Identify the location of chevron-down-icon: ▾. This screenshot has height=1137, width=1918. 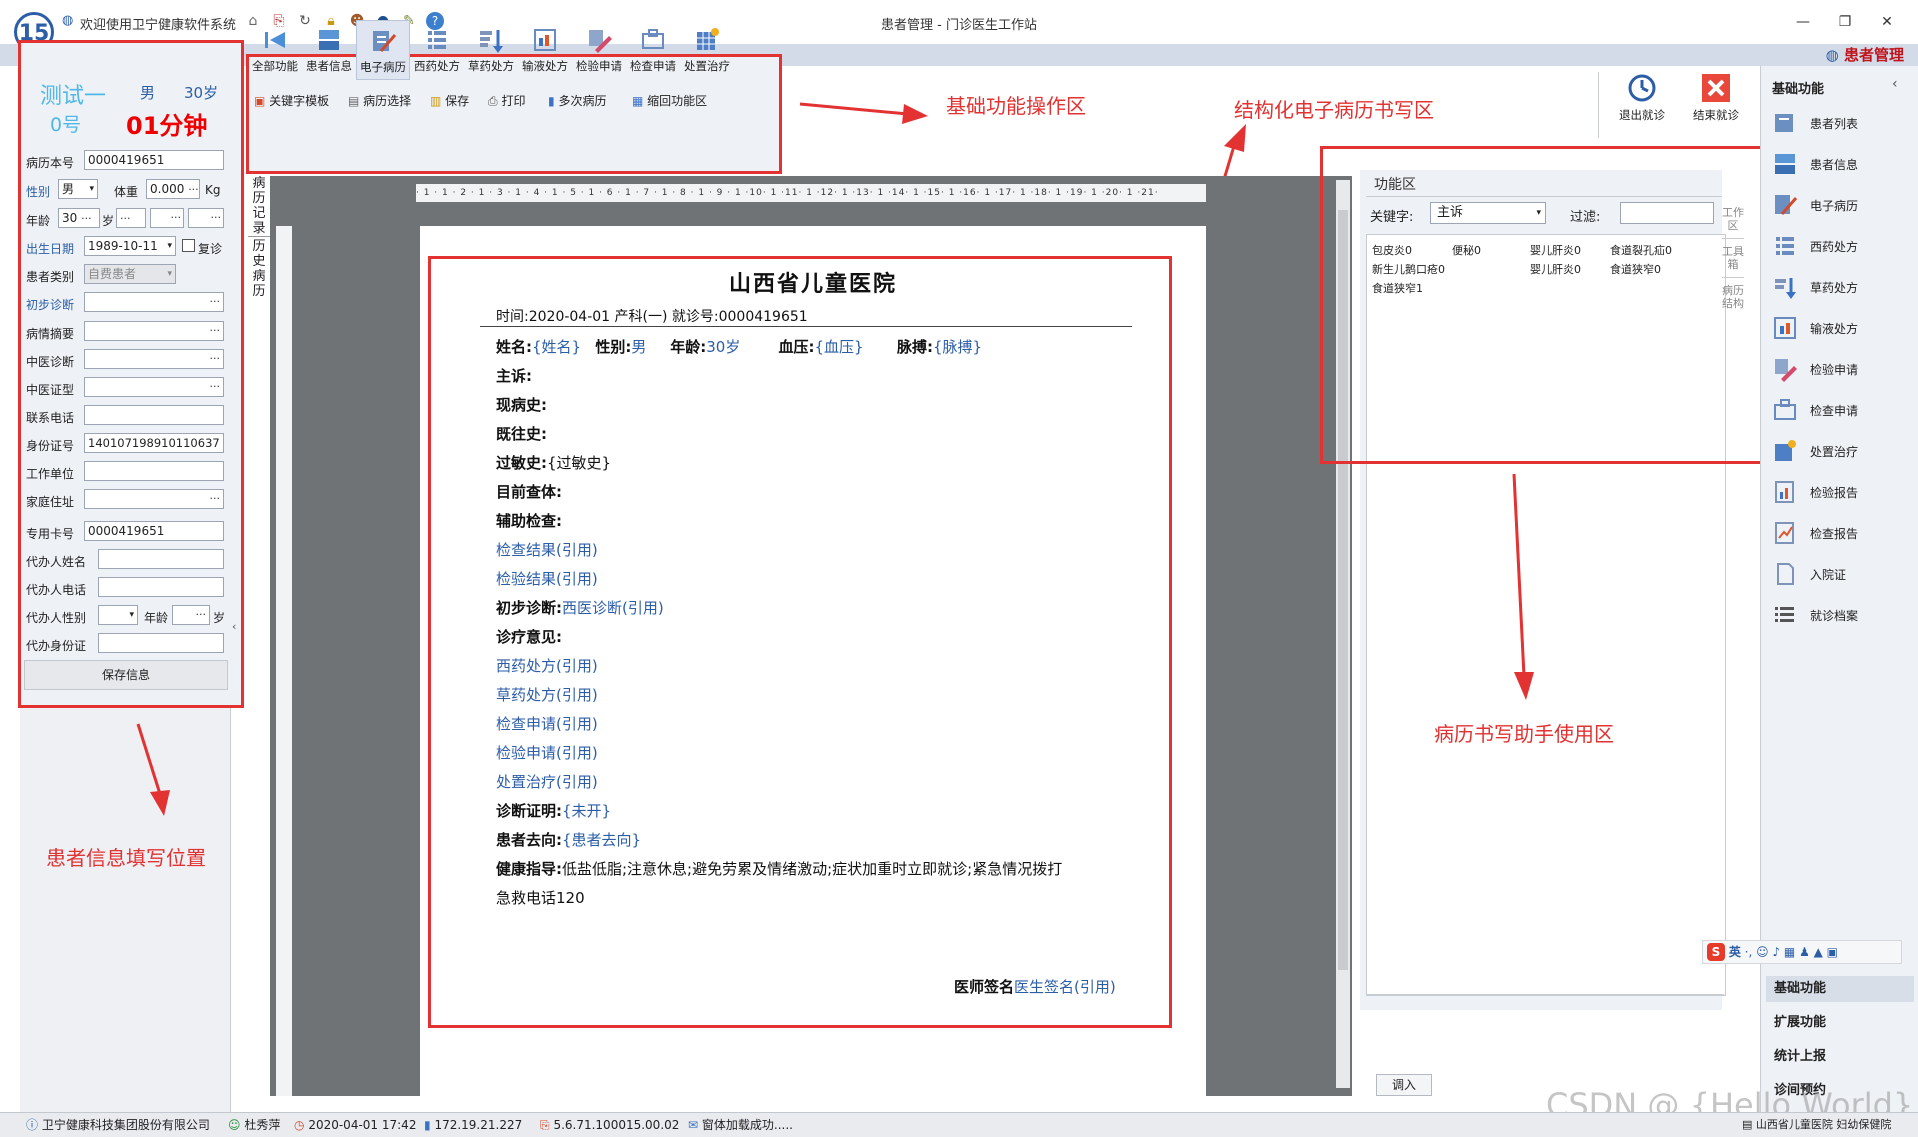
(169, 246).